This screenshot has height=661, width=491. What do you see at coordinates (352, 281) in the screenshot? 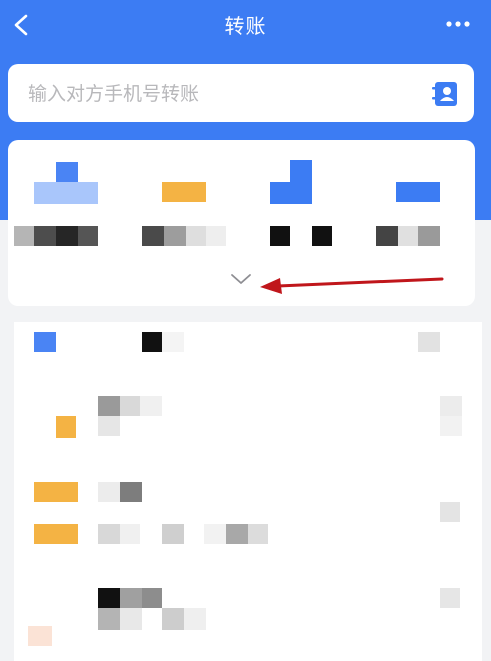
I see `annotation-arrow` at bounding box center [352, 281].